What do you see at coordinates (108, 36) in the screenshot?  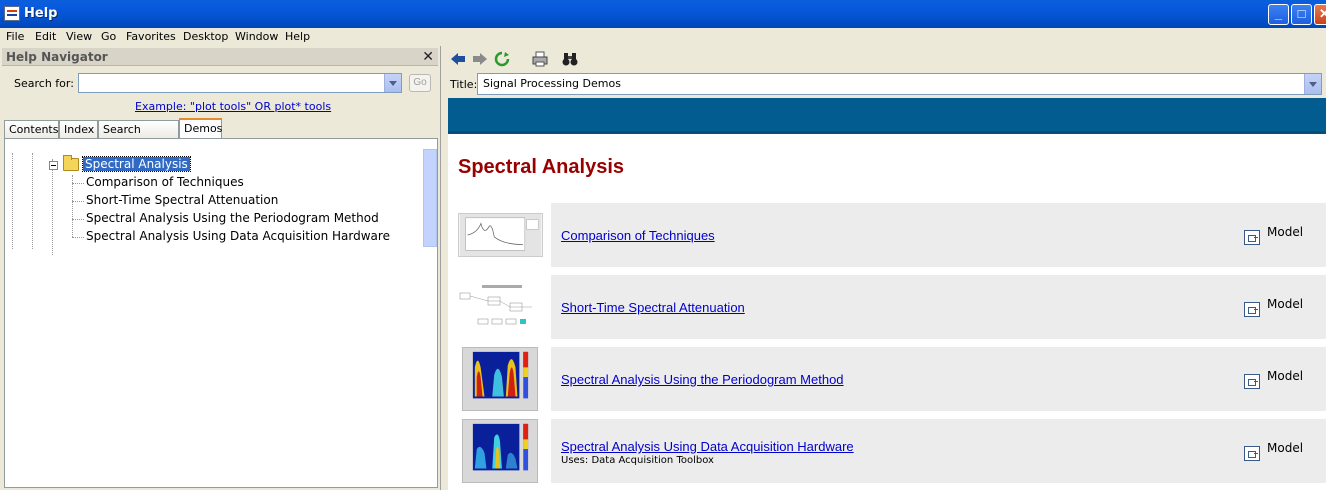 I see `menu-go: Go` at bounding box center [108, 36].